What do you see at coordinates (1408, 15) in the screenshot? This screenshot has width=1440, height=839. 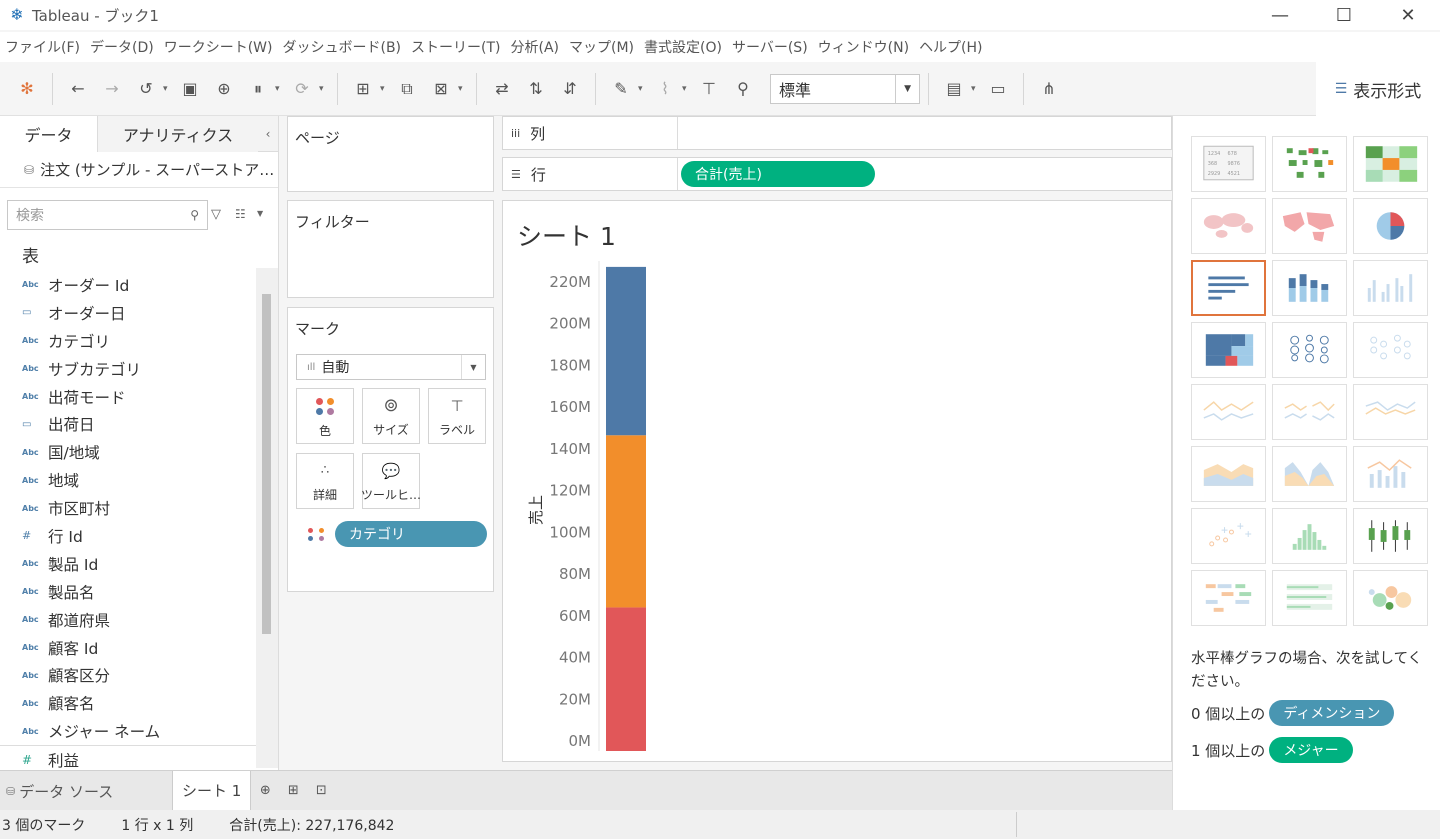 I see `close-icon: ✕` at bounding box center [1408, 15].